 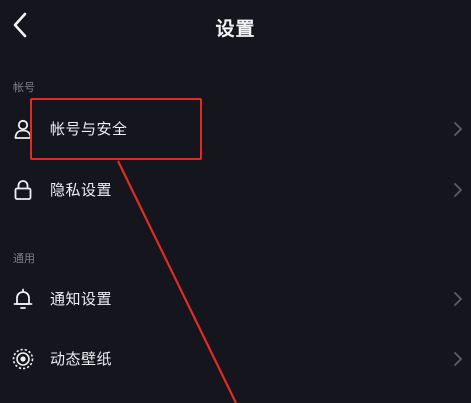 What do you see at coordinates (235, 190) in the screenshot?
I see `settings-item-privacy: 隐私设置` at bounding box center [235, 190].